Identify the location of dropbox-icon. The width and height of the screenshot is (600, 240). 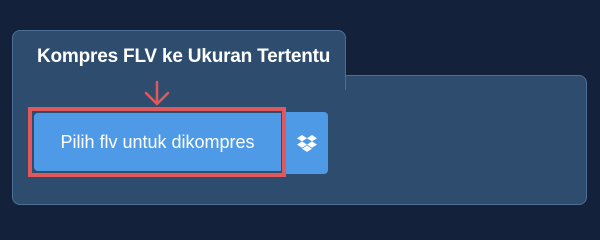
(307, 143).